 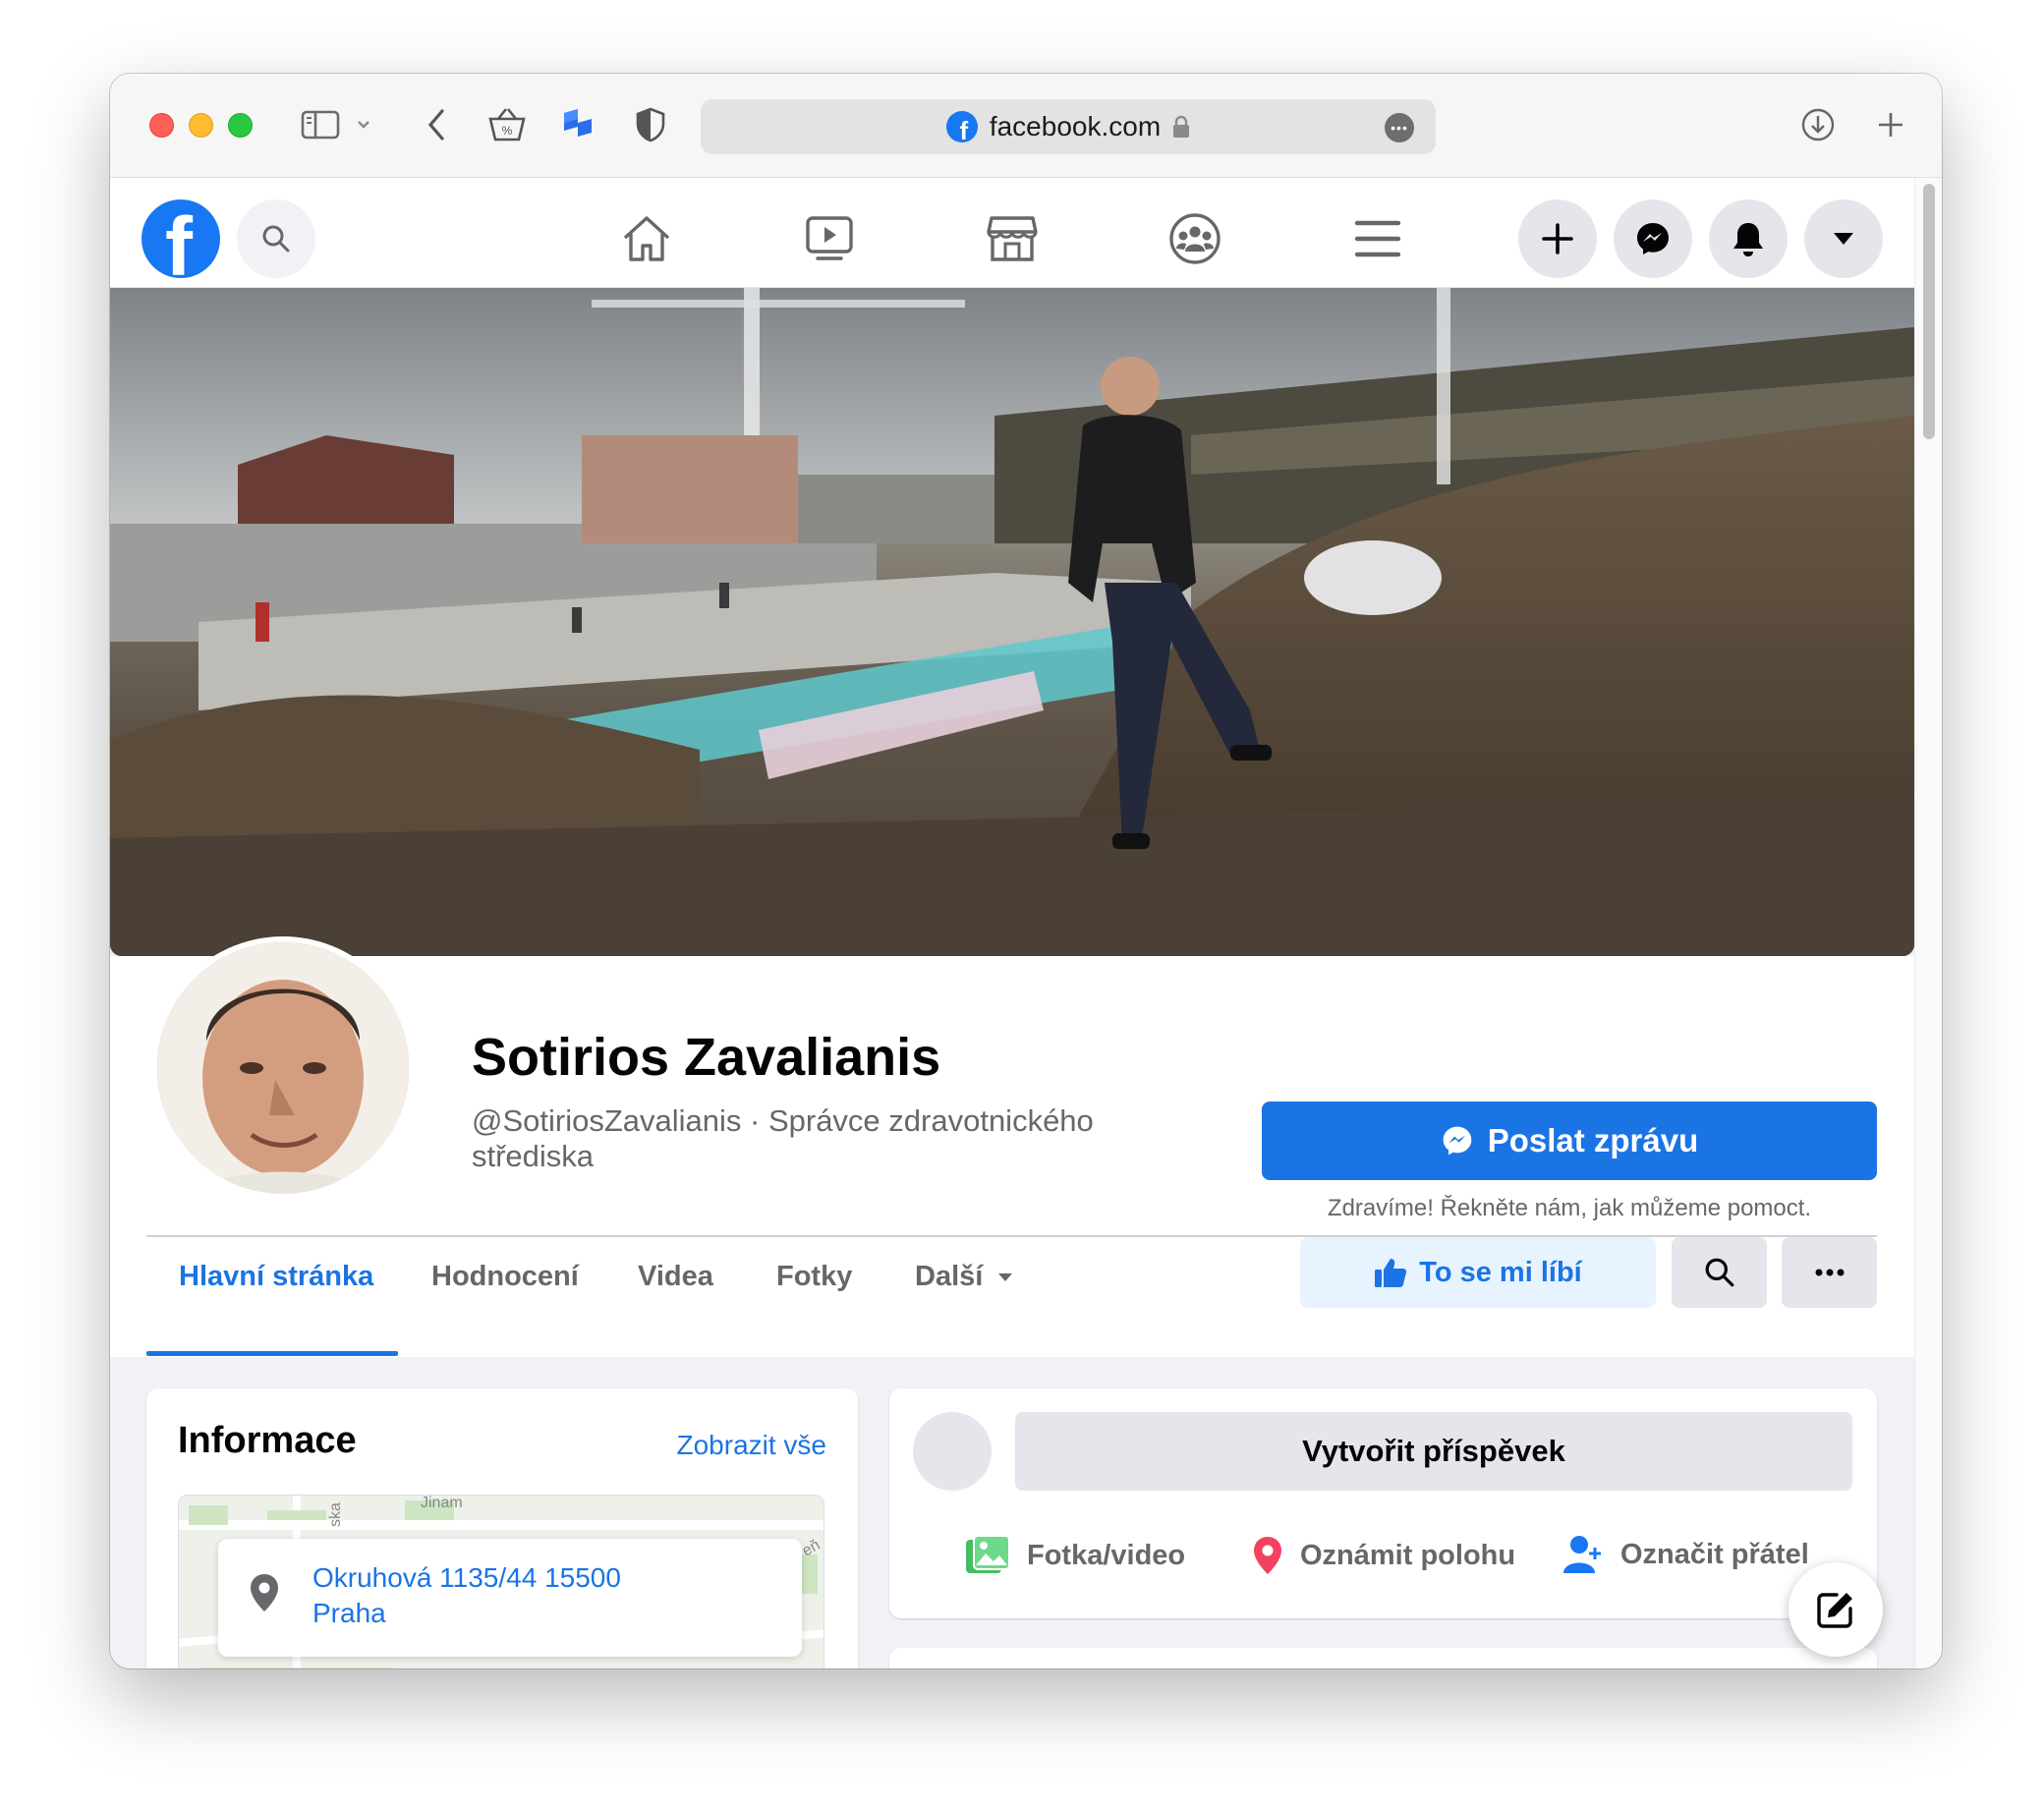 I want to click on tag-friends-icon, so click(x=1582, y=1554).